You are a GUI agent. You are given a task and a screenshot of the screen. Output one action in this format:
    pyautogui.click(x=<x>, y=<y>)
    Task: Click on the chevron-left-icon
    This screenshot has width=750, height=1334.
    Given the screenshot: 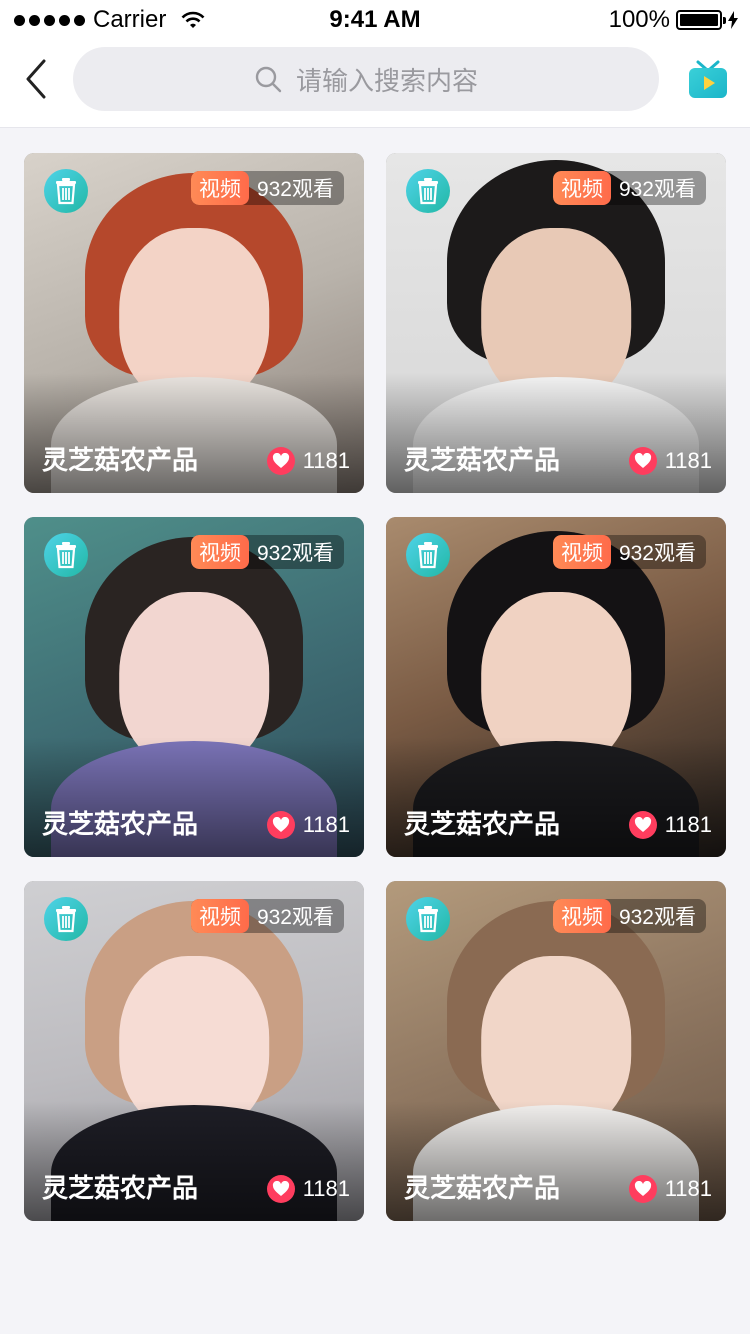 What is the action you would take?
    pyautogui.click(x=36, y=79)
    